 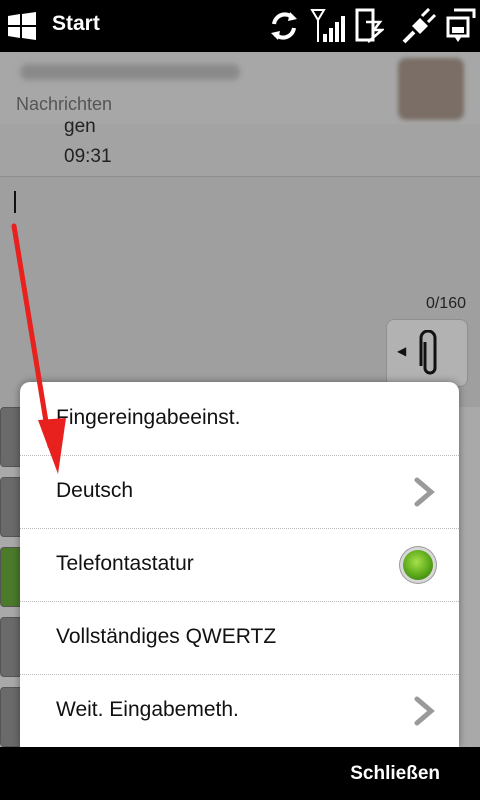 I want to click on menu-item-german: Deutsch, so click(x=239, y=492).